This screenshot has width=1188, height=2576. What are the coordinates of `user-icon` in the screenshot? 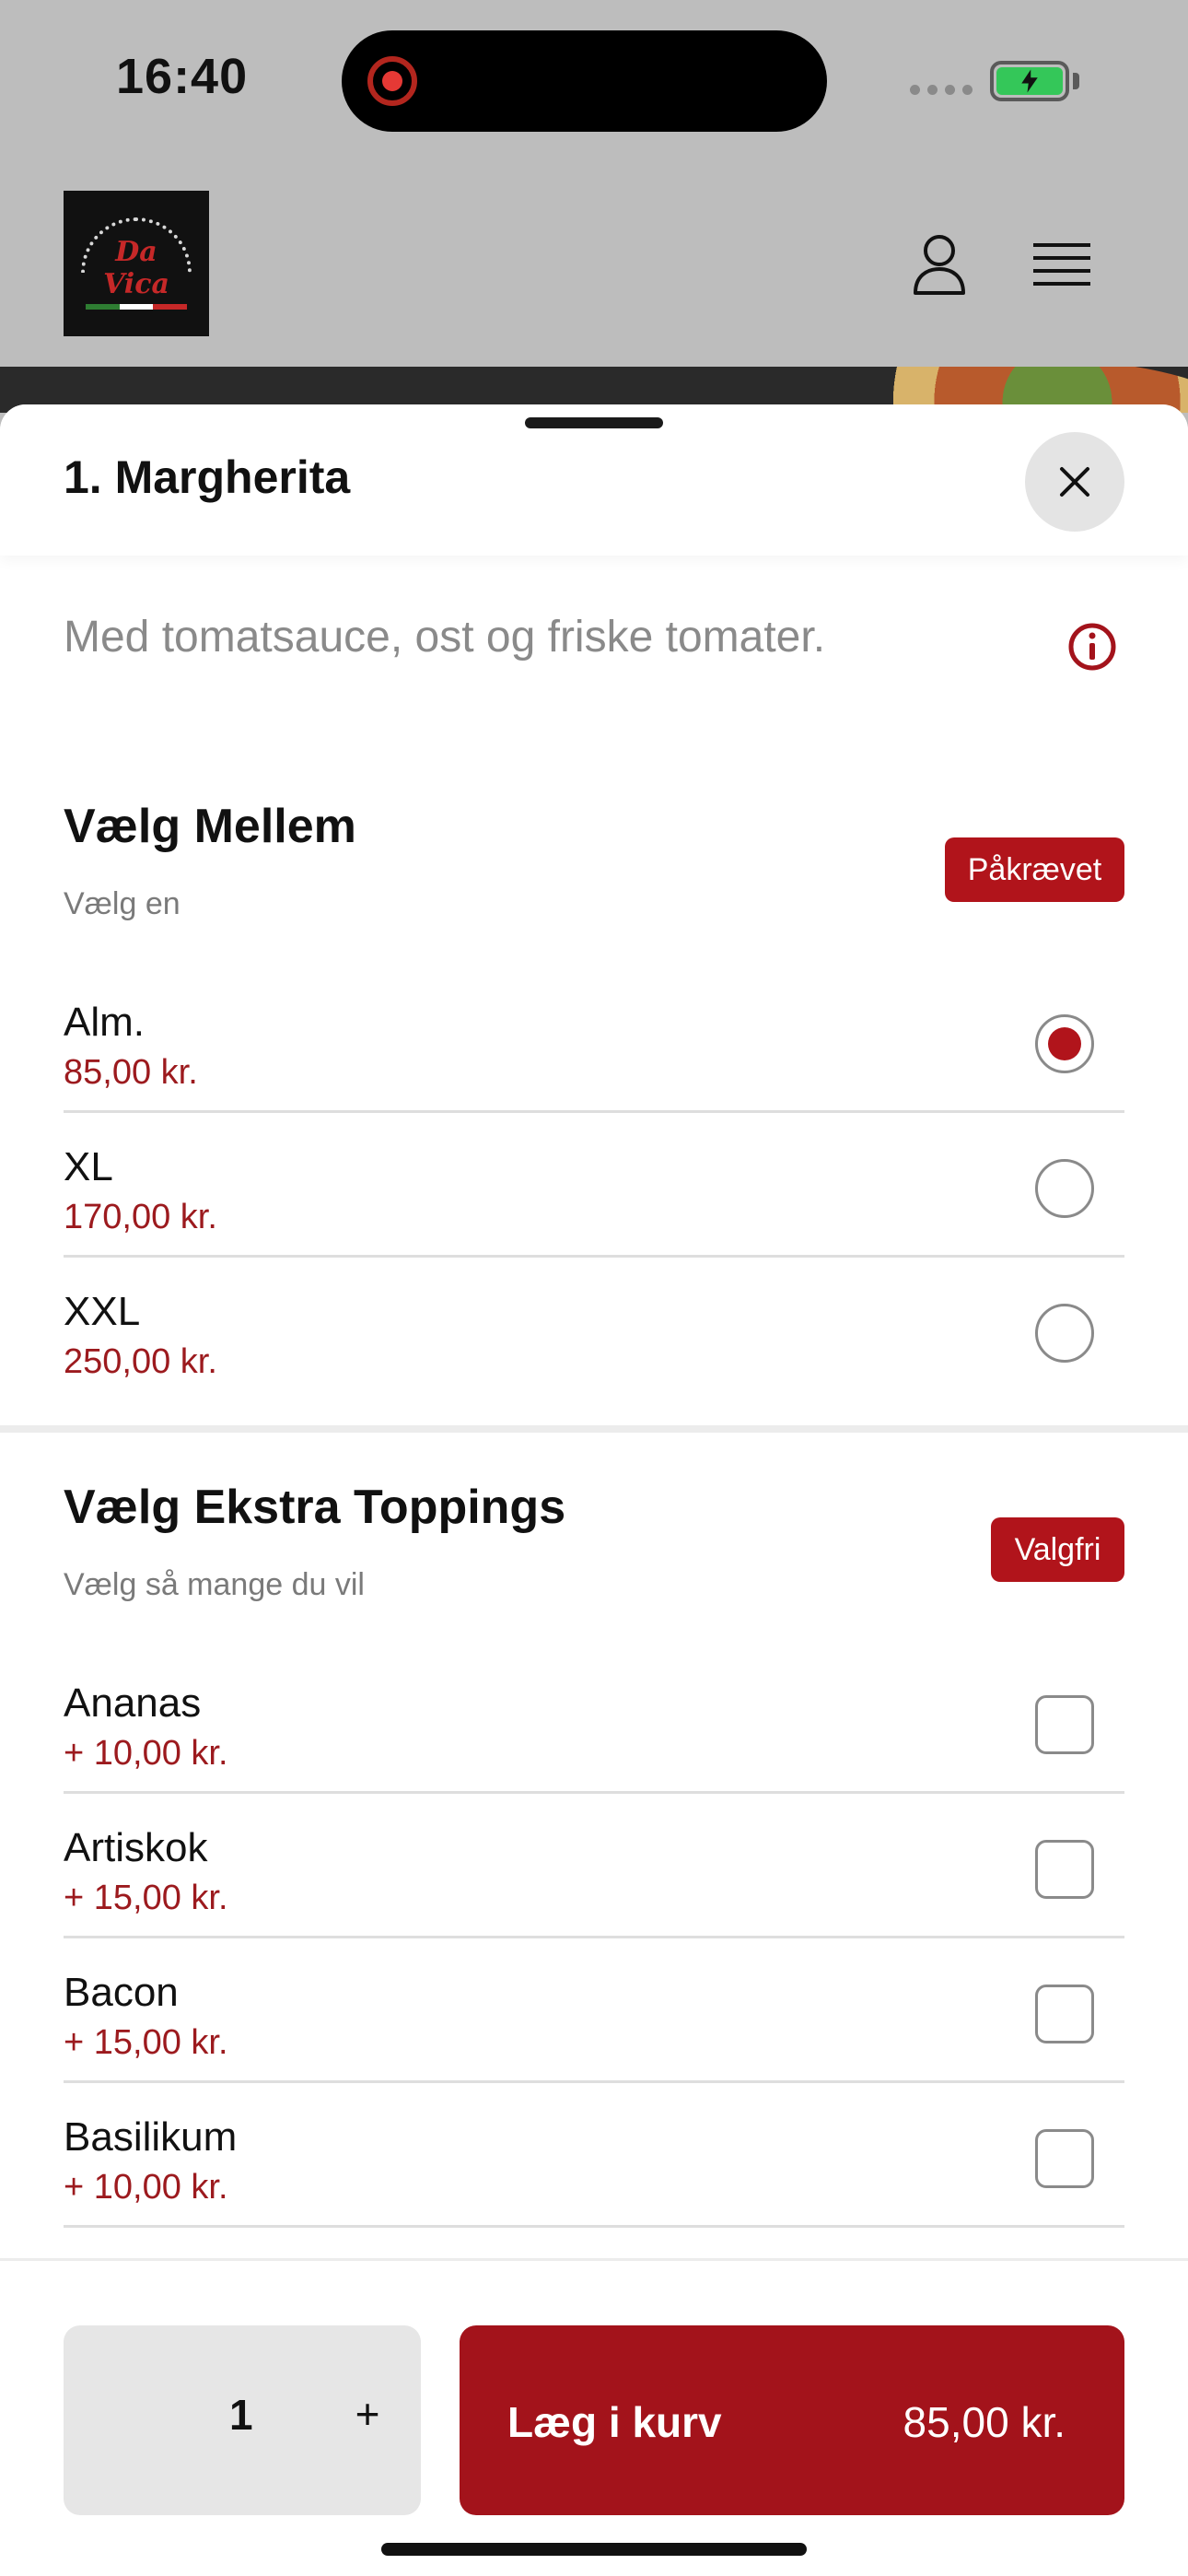 It's located at (939, 264).